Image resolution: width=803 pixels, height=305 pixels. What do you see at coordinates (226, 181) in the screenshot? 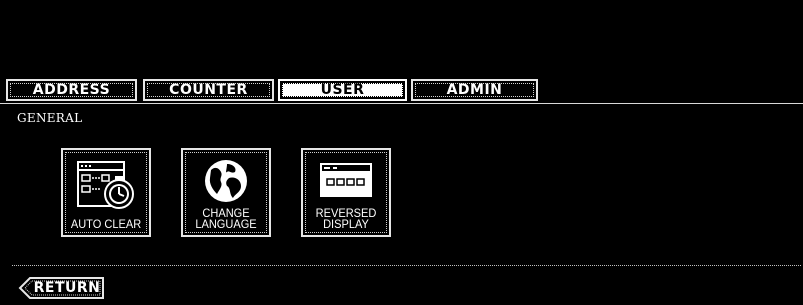
I see `globe-icon` at bounding box center [226, 181].